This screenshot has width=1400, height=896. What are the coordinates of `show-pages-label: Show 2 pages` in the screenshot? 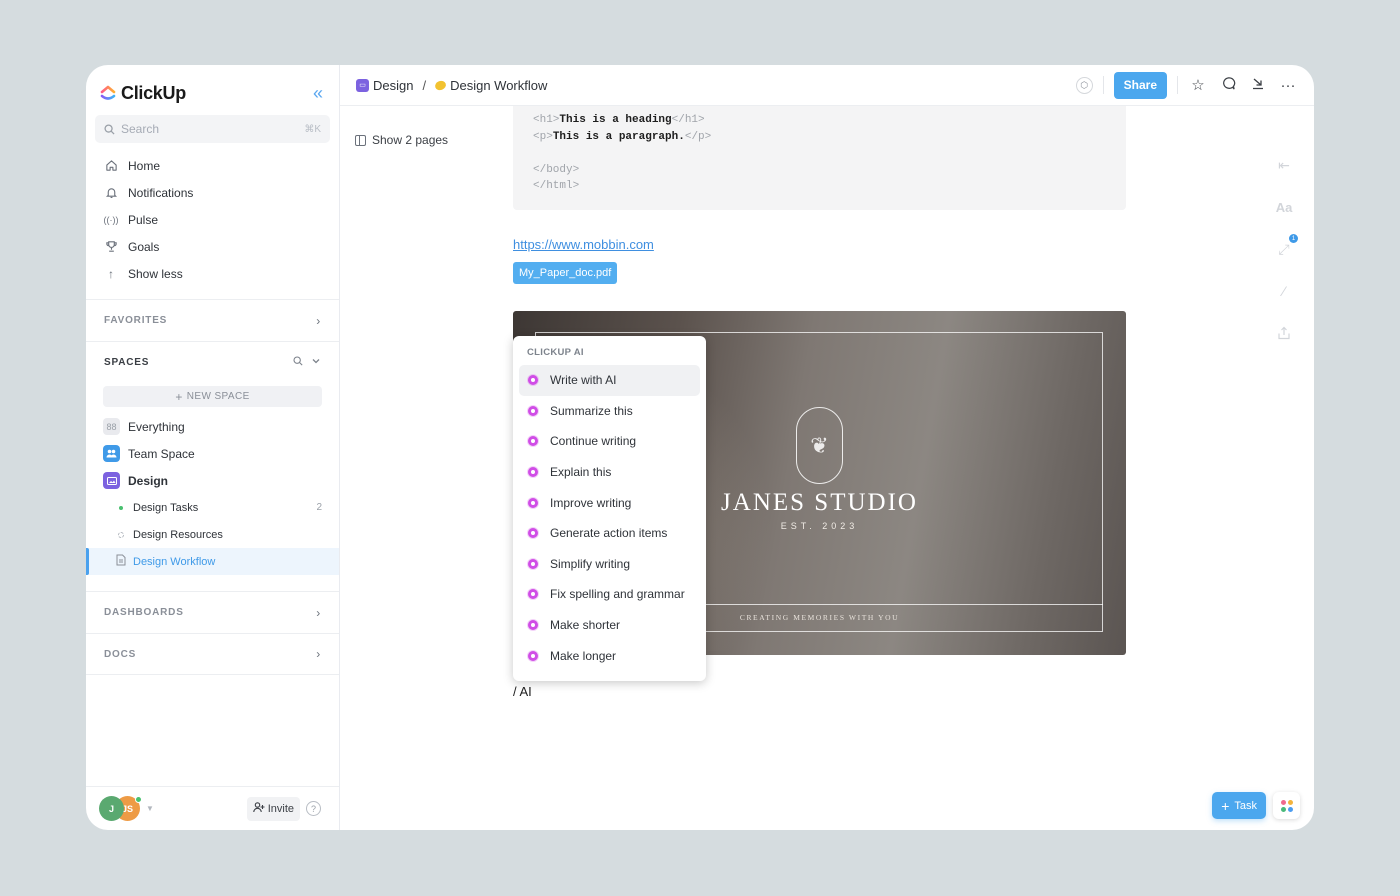 It's located at (410, 140).